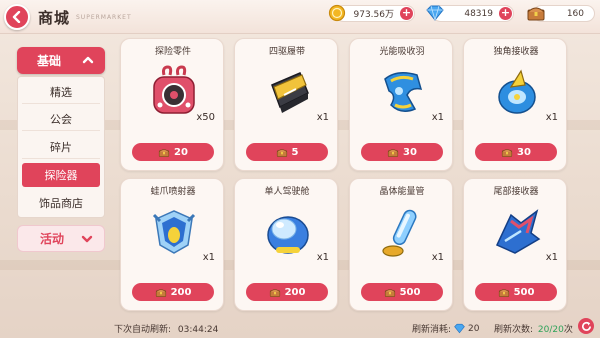 The height and width of the screenshot is (338, 600). I want to click on gold-counter: 973.56万 +, so click(371, 13).